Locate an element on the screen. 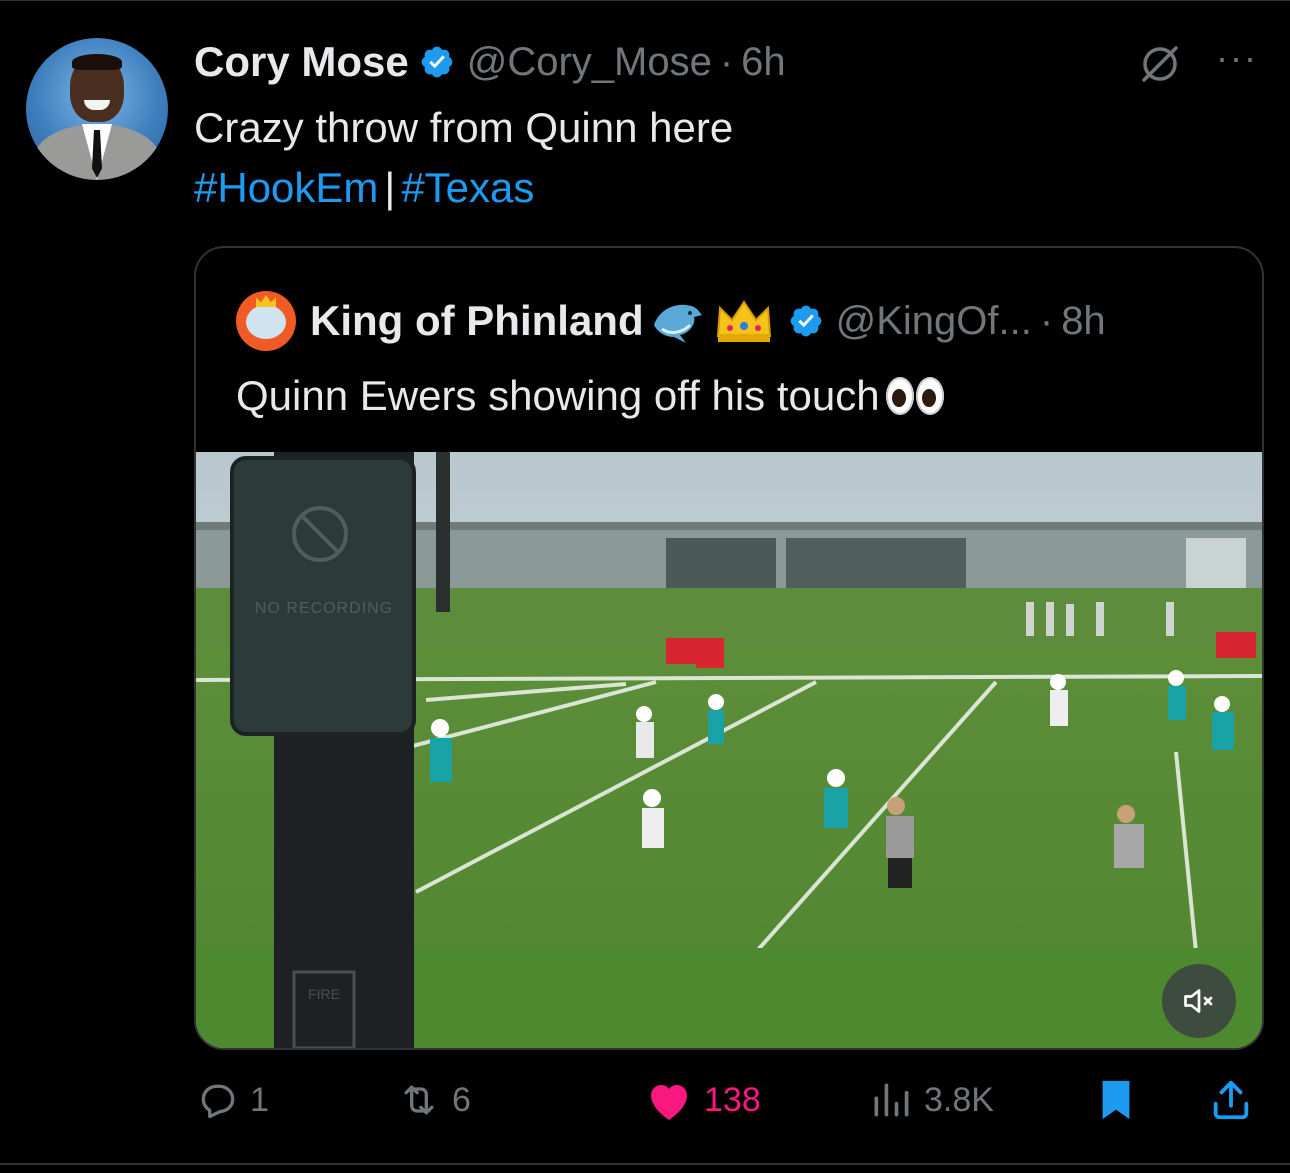  like-button: 138 is located at coordinates (702, 1100).